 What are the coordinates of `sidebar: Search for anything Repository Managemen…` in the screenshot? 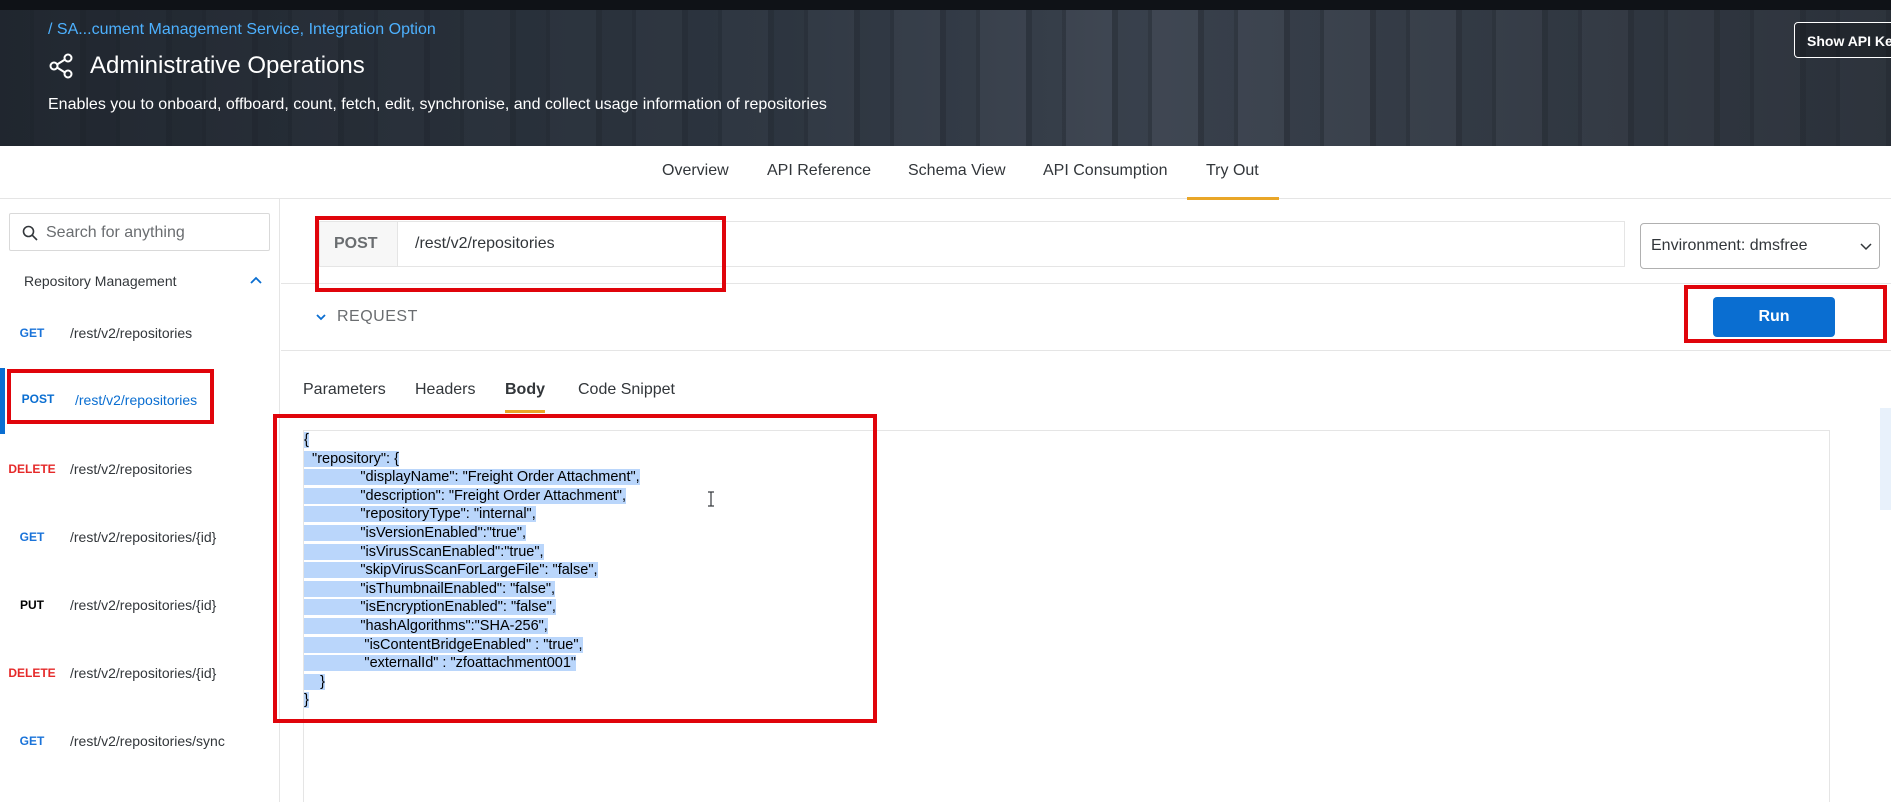 It's located at (140, 500).